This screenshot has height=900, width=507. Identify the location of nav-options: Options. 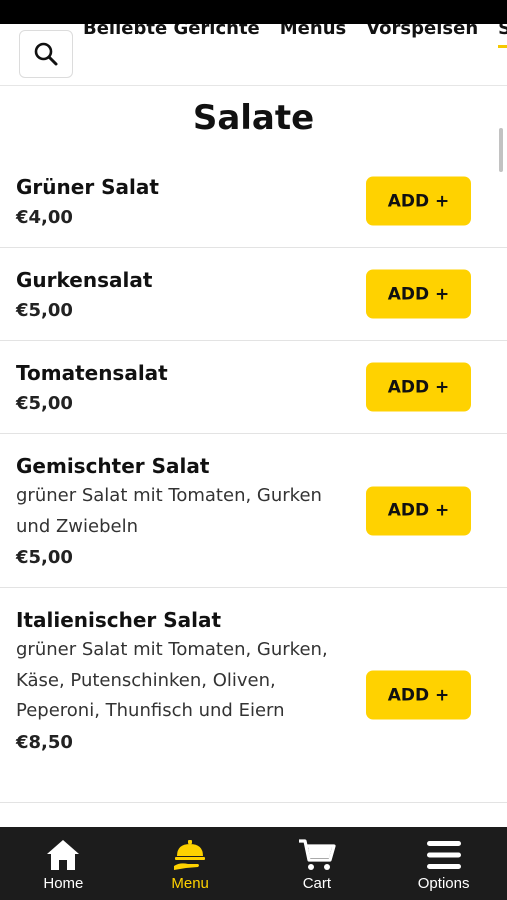
(443, 863).